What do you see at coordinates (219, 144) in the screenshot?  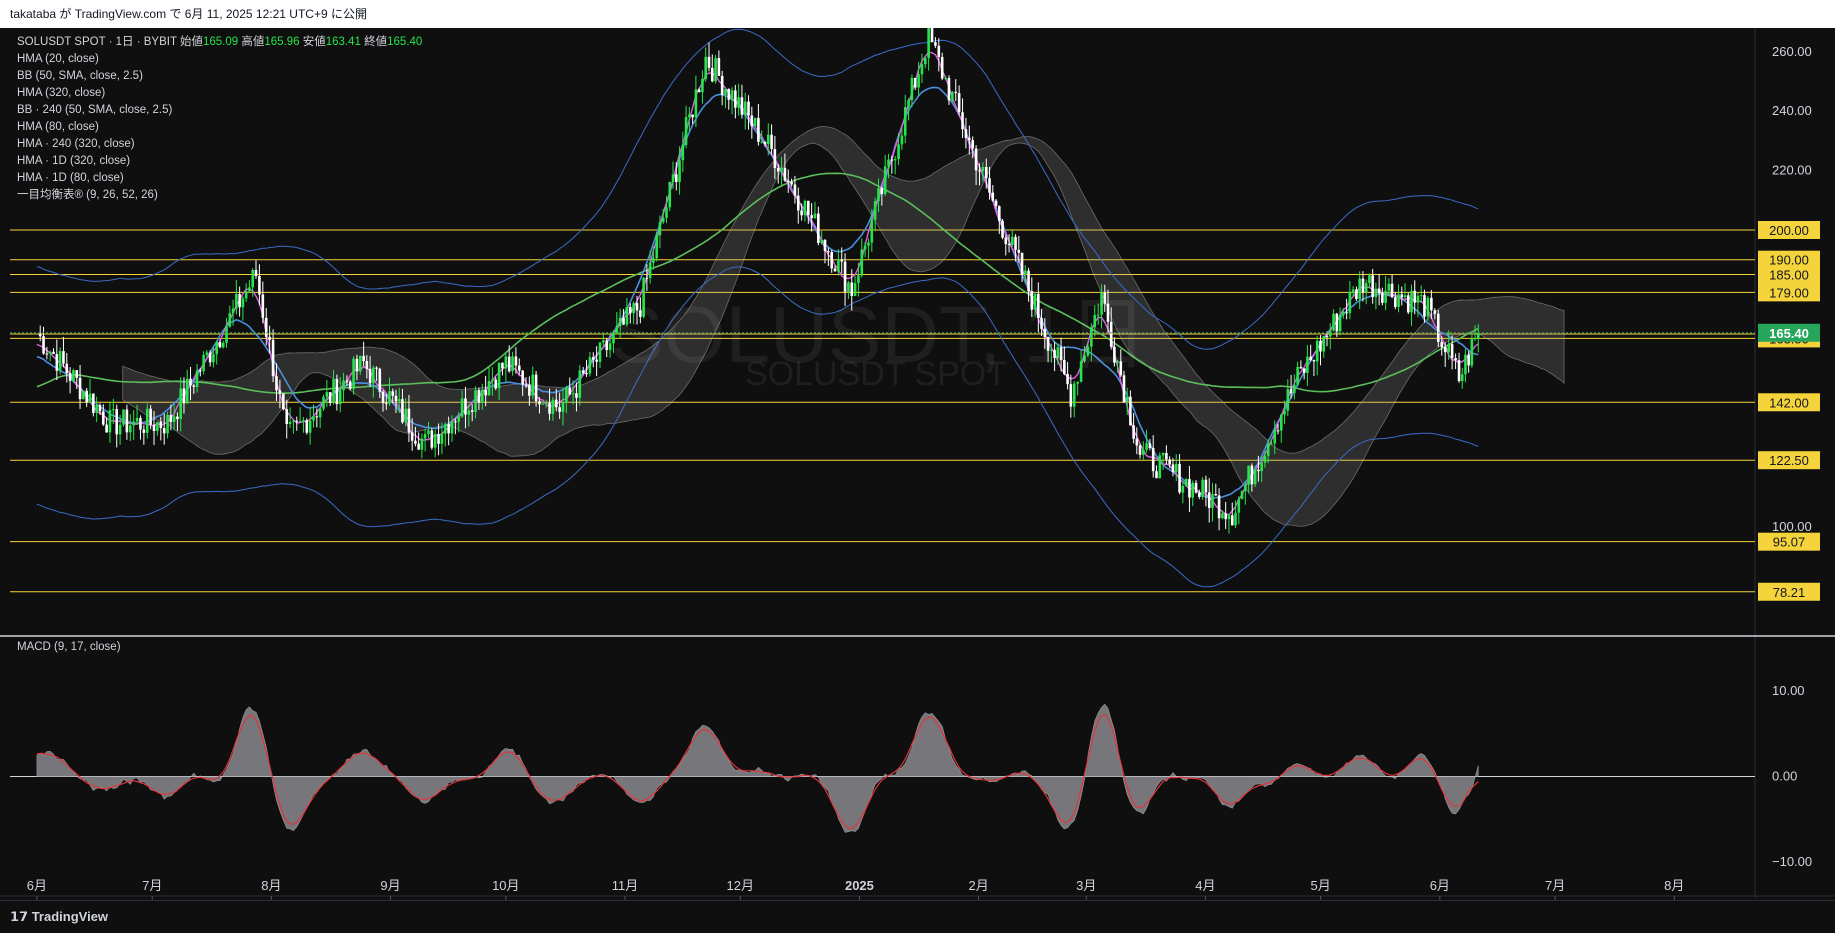 I see `indicator-hma240-320: HMA · 240 (320, close)` at bounding box center [219, 144].